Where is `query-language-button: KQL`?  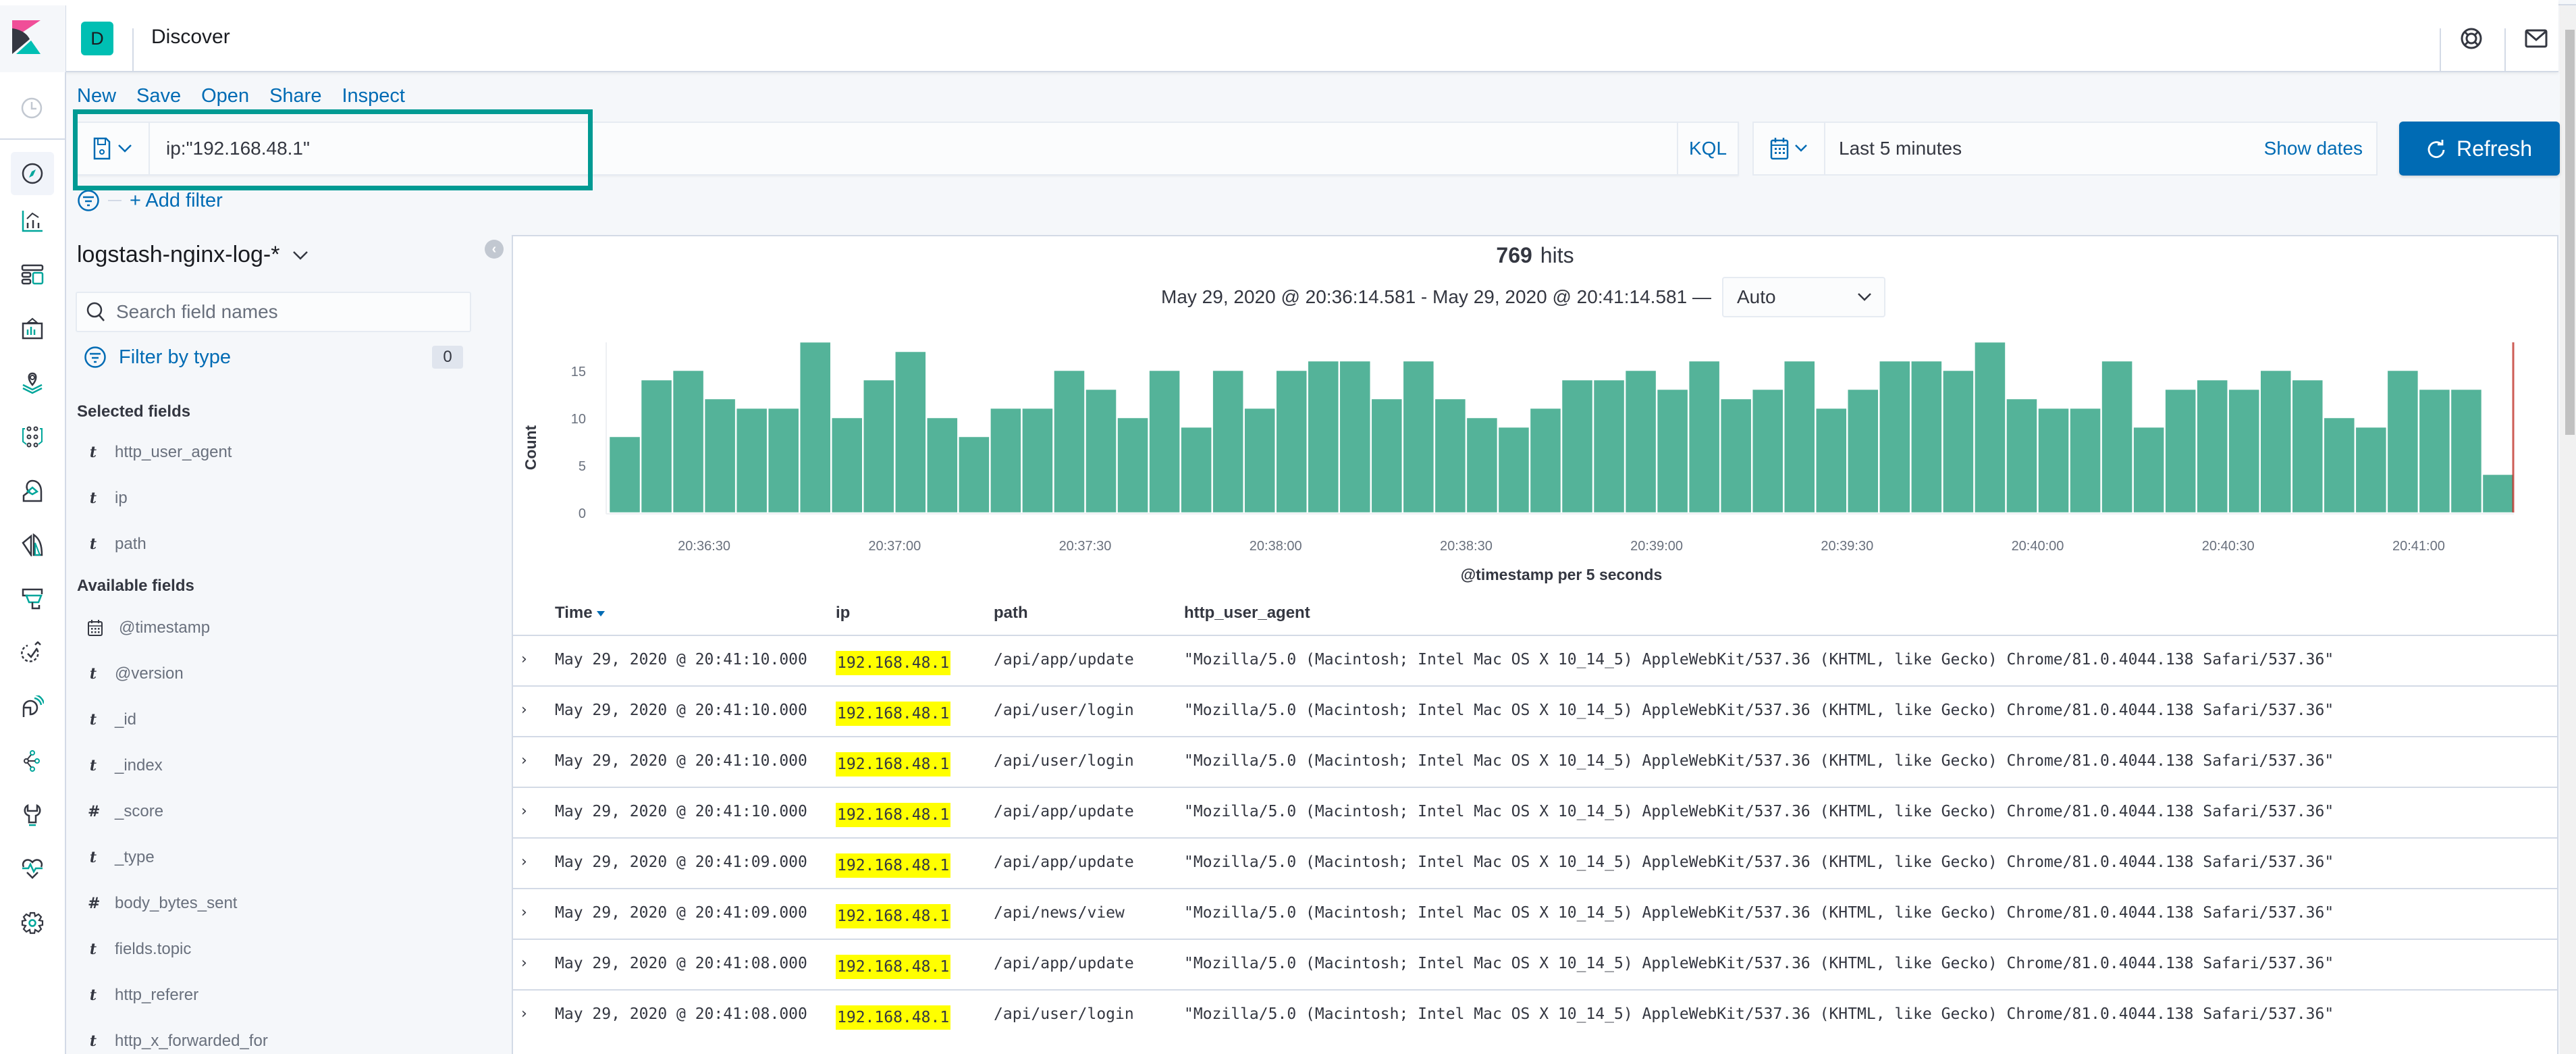
query-language-button: KQL is located at coordinates (1707, 148).